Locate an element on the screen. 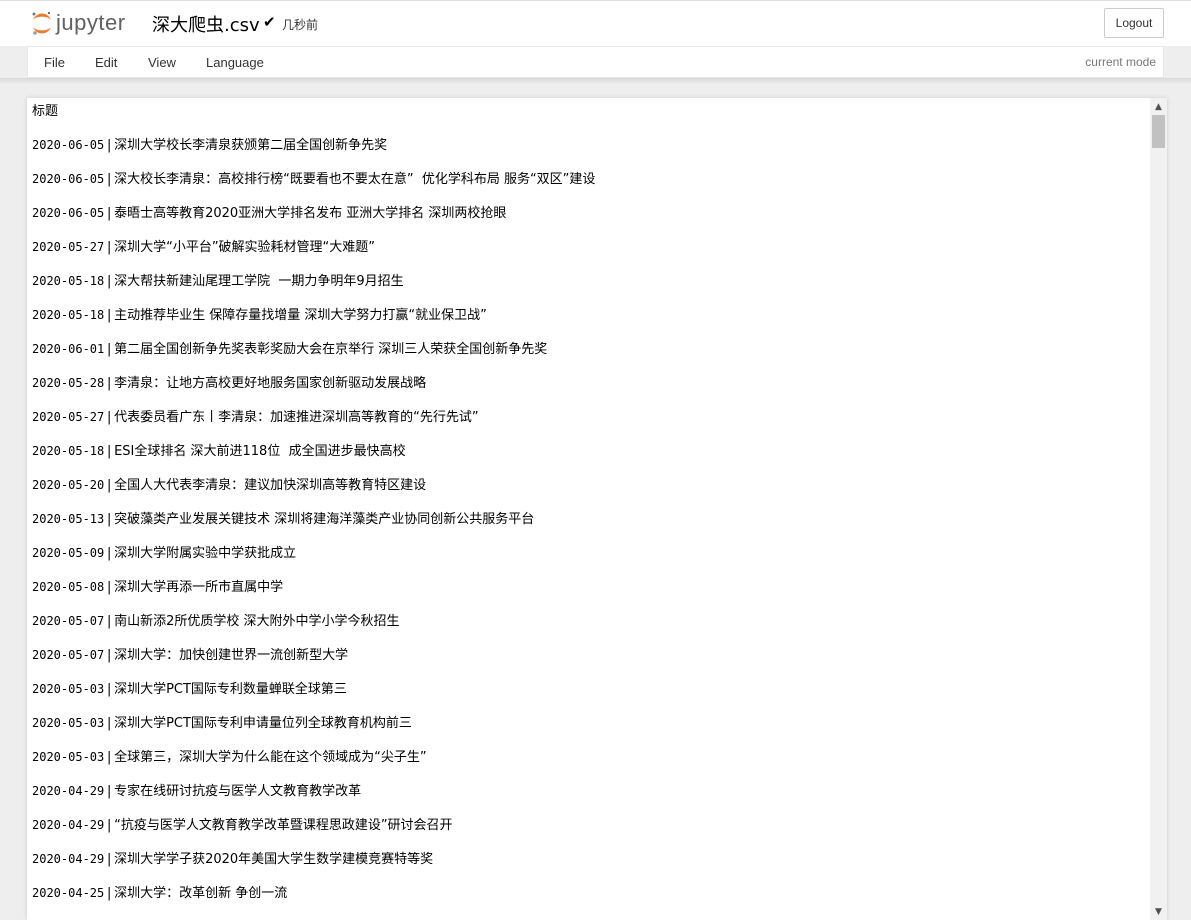  csv-line-title: 代表委员看广东丨李清泉：加速推进深圳高等教育的“先行先试” is located at coordinates (296, 417).